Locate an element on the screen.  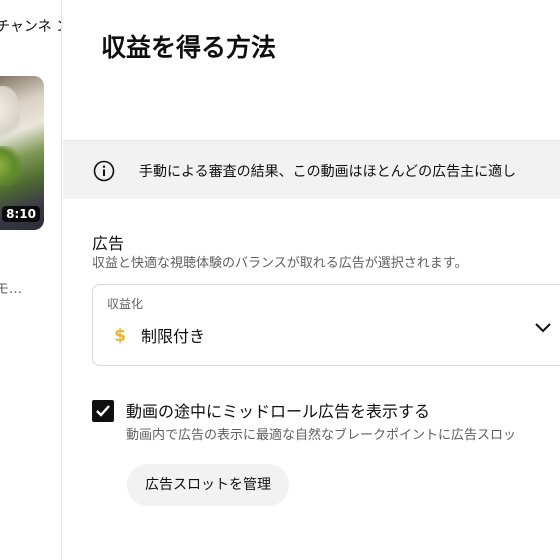
midroll-checkbox is located at coordinates (103, 411).